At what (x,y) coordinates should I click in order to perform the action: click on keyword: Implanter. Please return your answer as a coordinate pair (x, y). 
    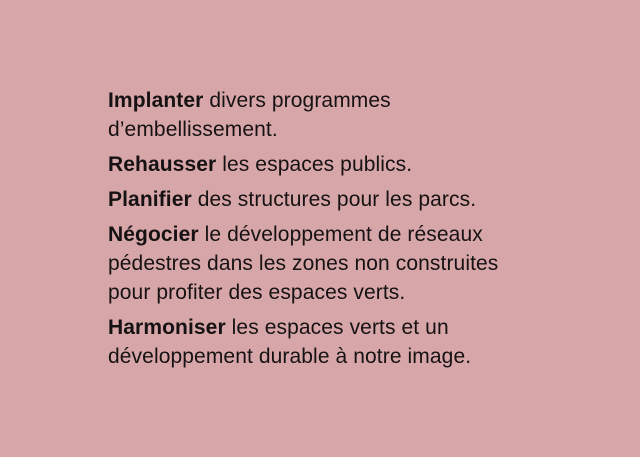
    Looking at the image, I should click on (156, 100).